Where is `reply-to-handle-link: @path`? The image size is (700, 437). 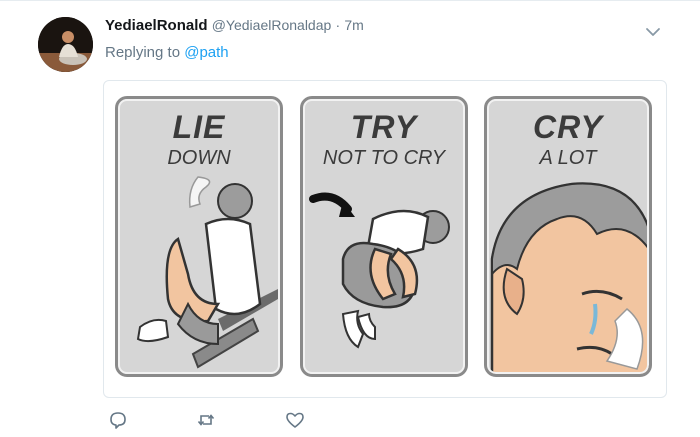 reply-to-handle-link: @path is located at coordinates (206, 52).